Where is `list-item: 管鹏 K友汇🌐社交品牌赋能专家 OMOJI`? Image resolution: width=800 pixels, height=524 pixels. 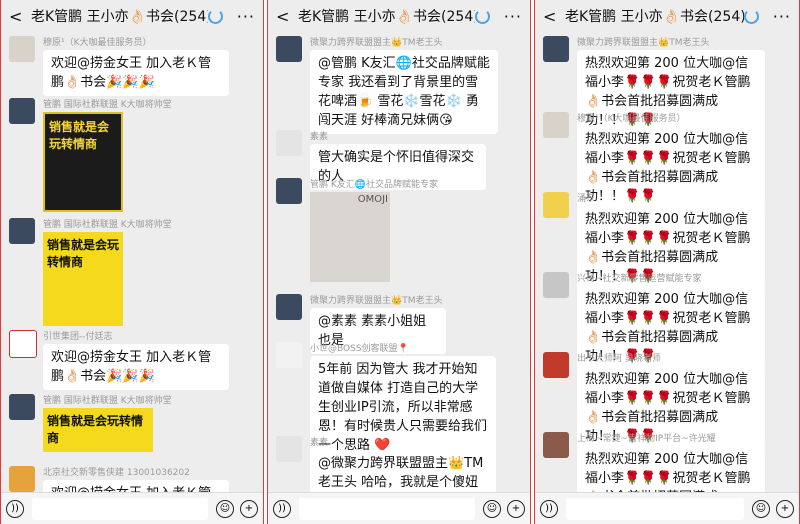 list-item: 管鹏 K友汇🌐社交品牌赋能专家 OMOJI is located at coordinates (400, 233).